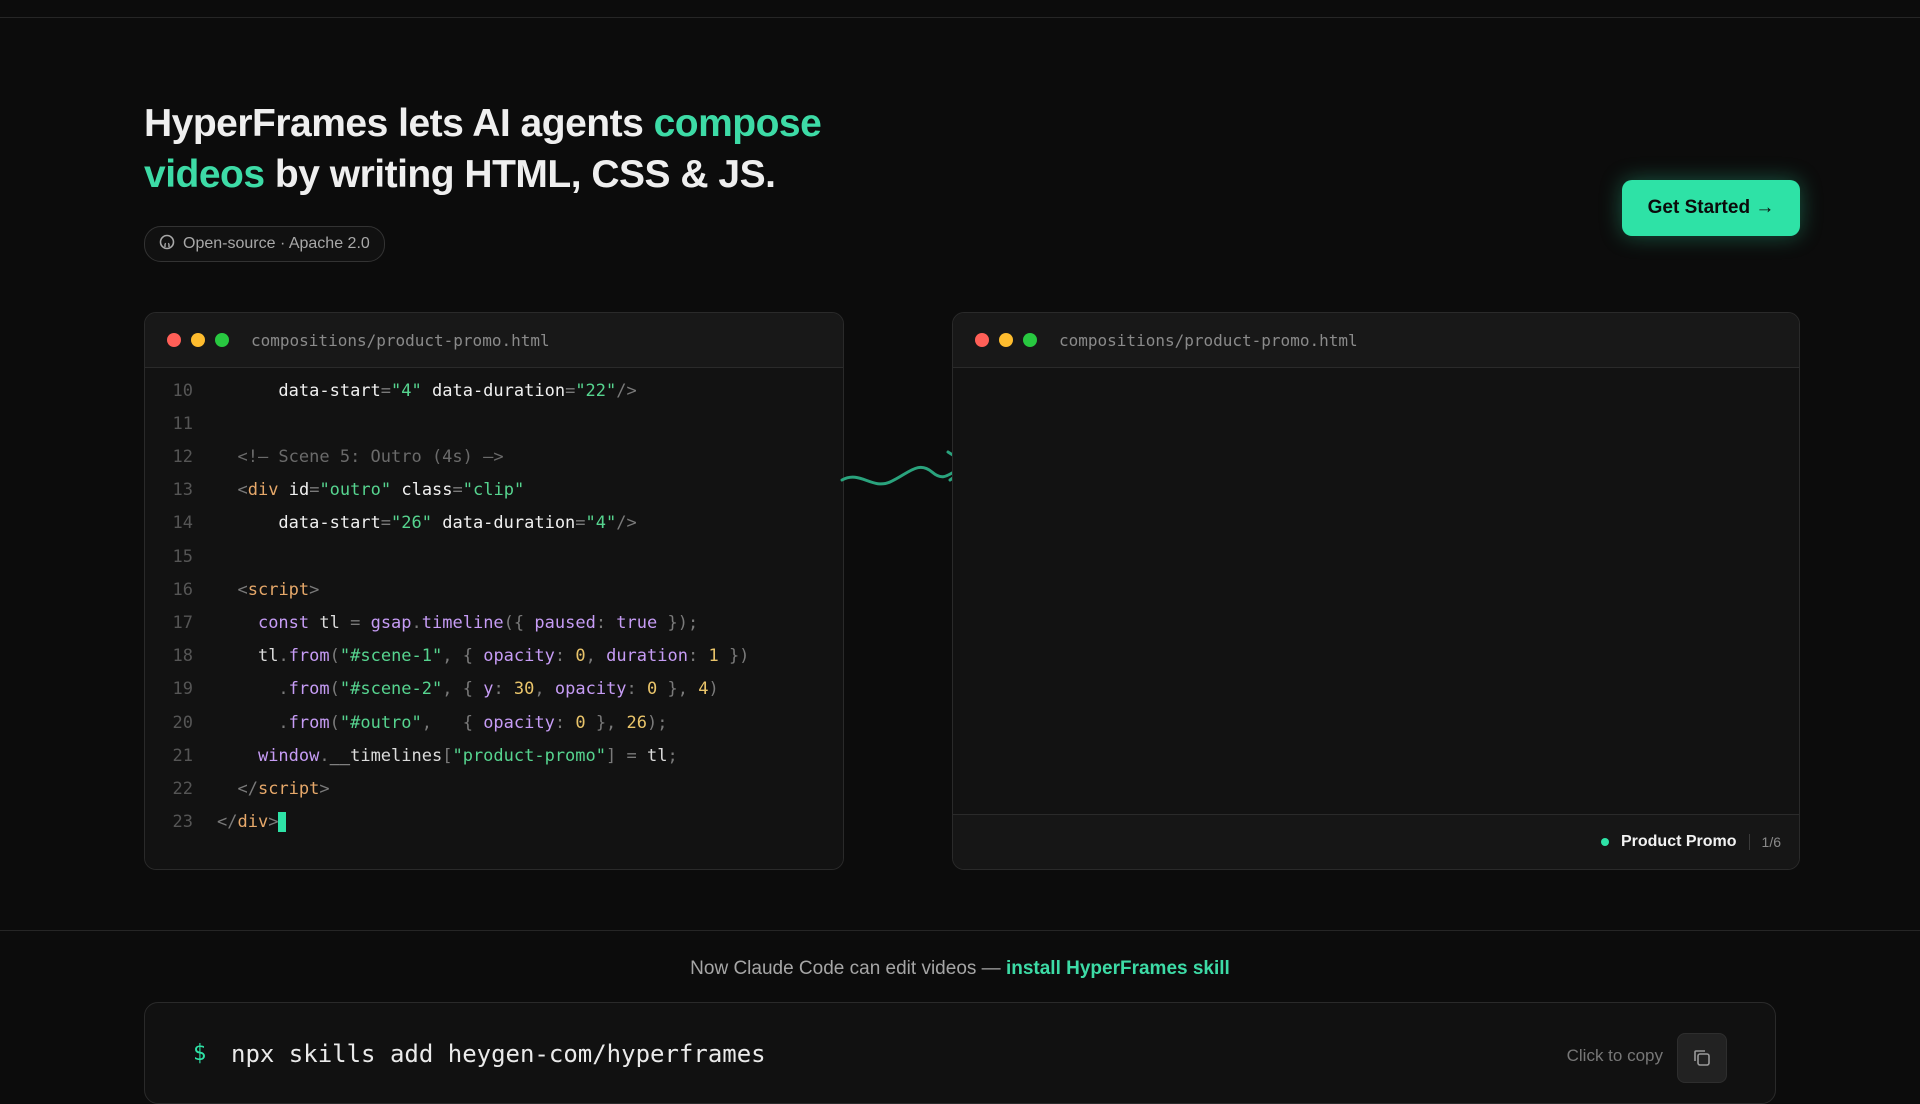 The height and width of the screenshot is (1104, 1920). What do you see at coordinates (282, 822) in the screenshot?
I see `text-caret` at bounding box center [282, 822].